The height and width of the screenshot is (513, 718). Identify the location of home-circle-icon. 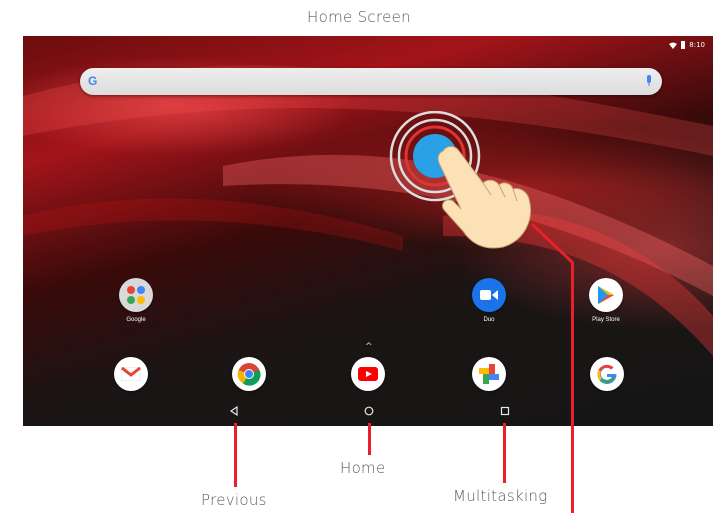
(369, 411).